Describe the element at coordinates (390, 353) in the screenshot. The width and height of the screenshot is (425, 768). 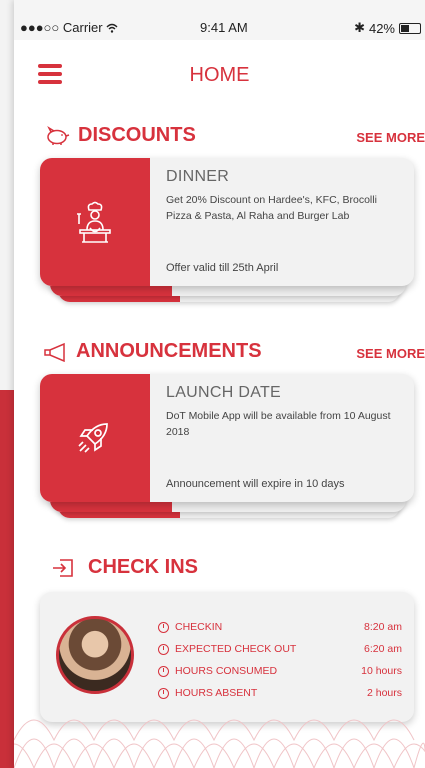
I see `announcements-see-more-link: SEE MORE` at that location.